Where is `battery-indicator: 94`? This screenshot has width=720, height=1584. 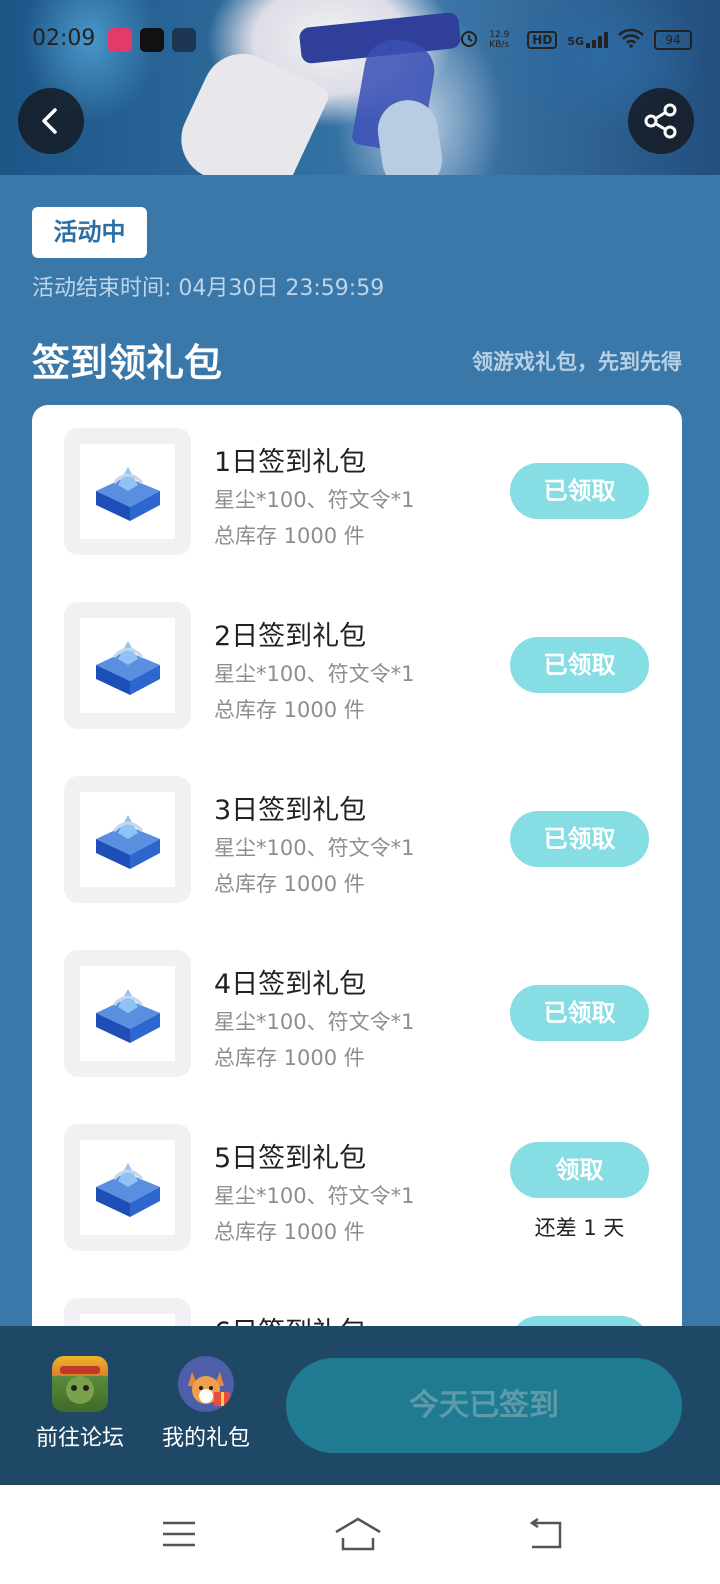
battery-indicator: 94 is located at coordinates (673, 39).